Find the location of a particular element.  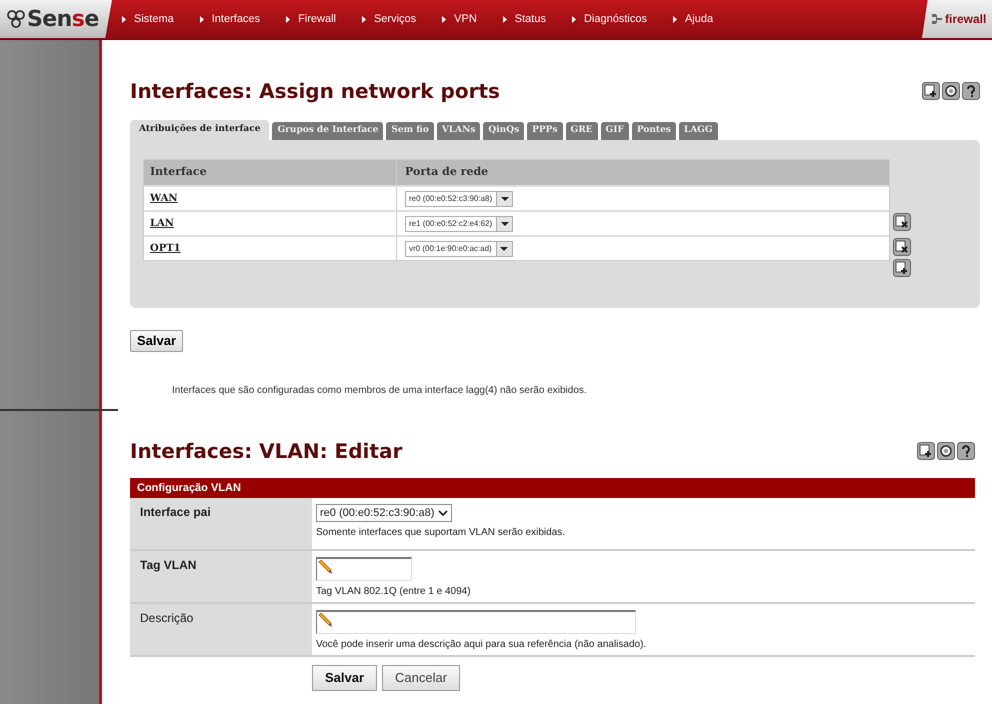

tab: Sem fio is located at coordinates (410, 131).